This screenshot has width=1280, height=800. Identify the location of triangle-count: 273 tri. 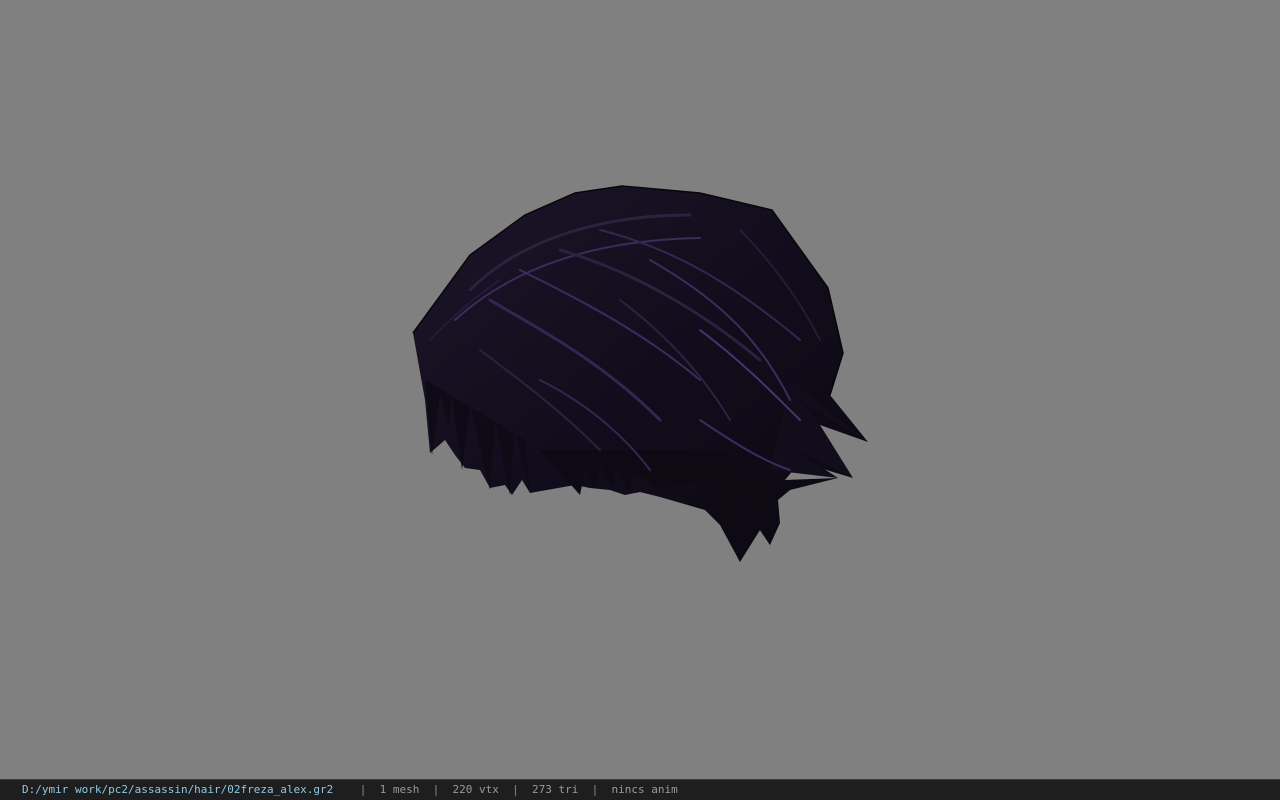
(555, 789).